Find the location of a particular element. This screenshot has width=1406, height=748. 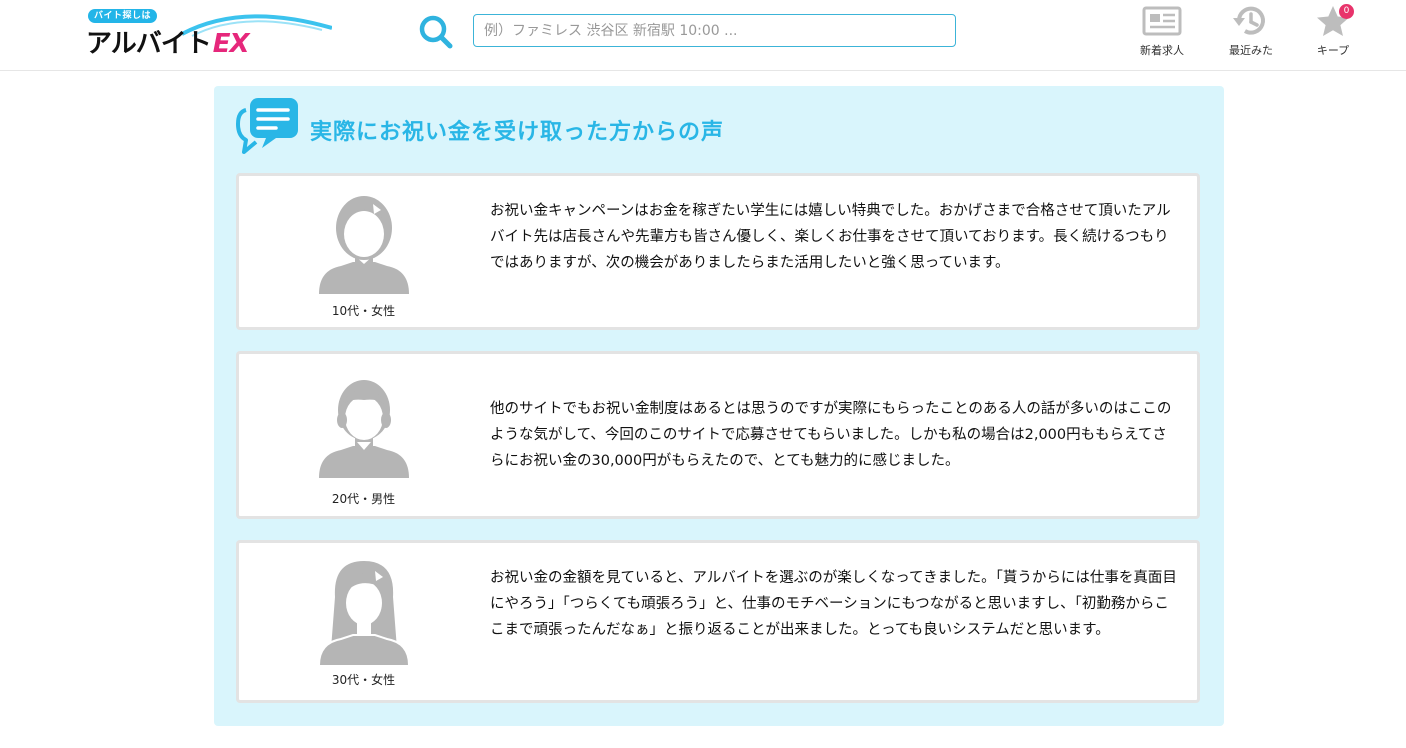

nav-keep-label: キープ is located at coordinates (1333, 50).